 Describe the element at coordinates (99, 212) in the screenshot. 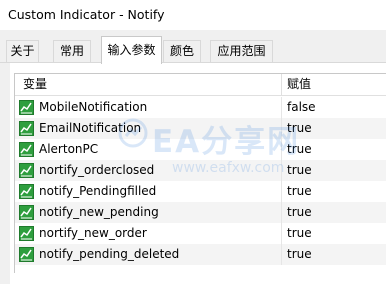

I see `parameter-name: notify_new_pending` at that location.